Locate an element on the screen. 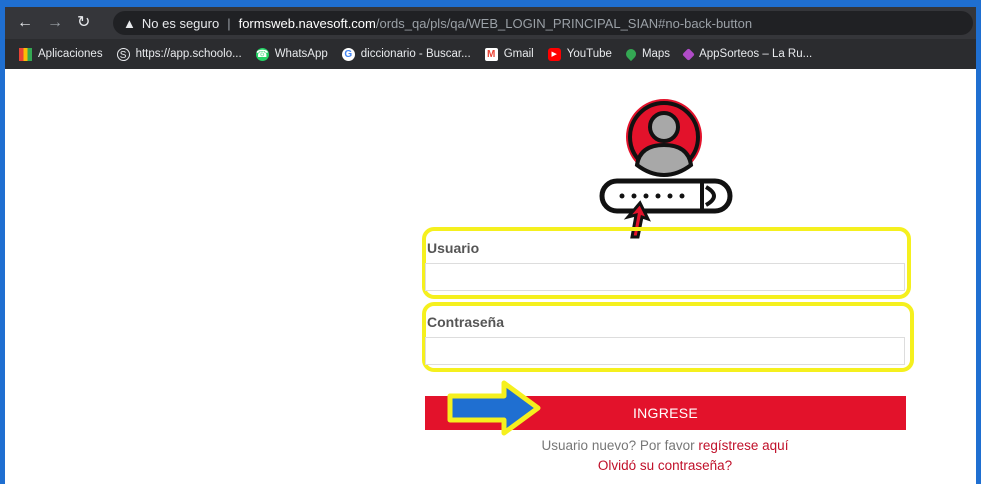 The width and height of the screenshot is (981, 484). bookmark-gmail: M Gmail is located at coordinates (509, 54).